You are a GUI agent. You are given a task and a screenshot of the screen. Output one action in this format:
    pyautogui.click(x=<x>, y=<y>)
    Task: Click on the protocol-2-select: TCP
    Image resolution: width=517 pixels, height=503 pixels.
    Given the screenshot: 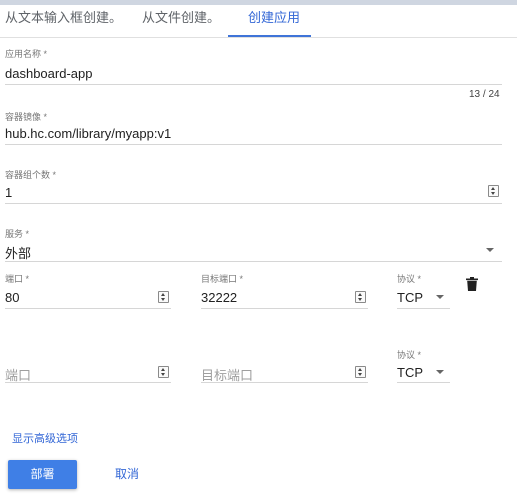 What is the action you would take?
    pyautogui.click(x=410, y=372)
    